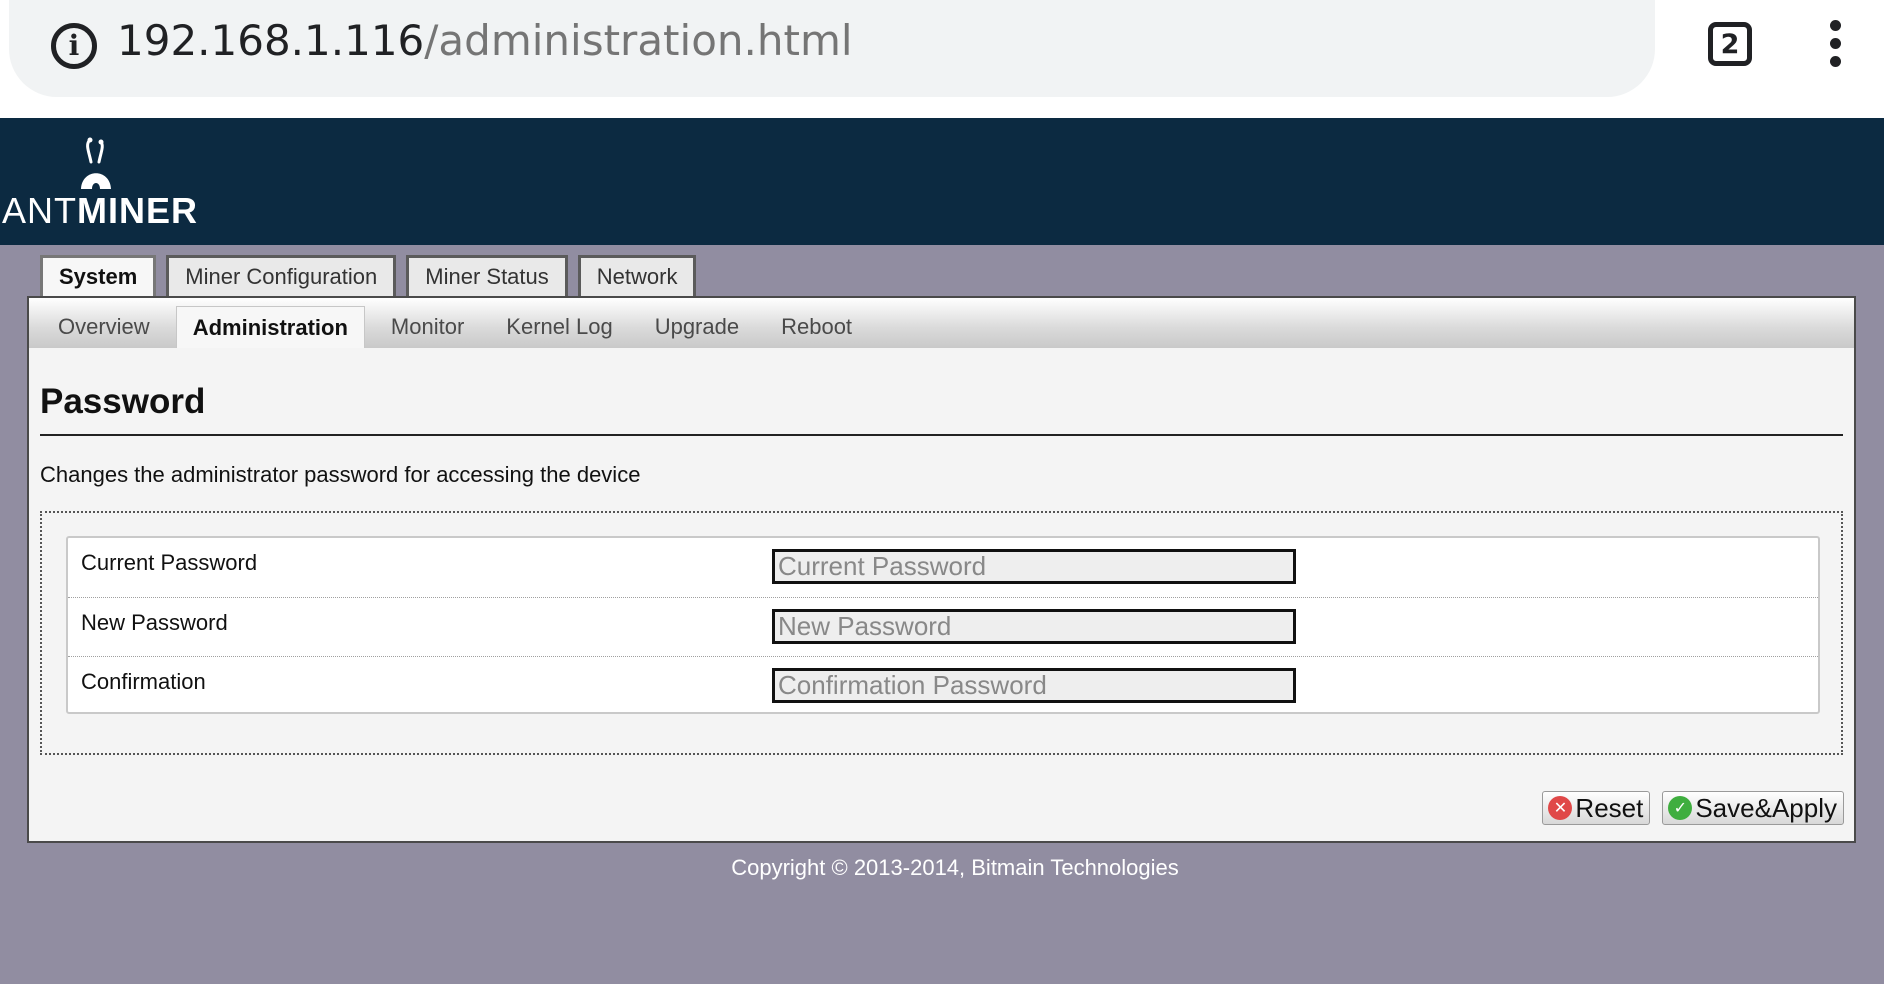 The image size is (1884, 984). Describe the element at coordinates (1560, 808) in the screenshot. I see `reset-icon: ✕` at that location.